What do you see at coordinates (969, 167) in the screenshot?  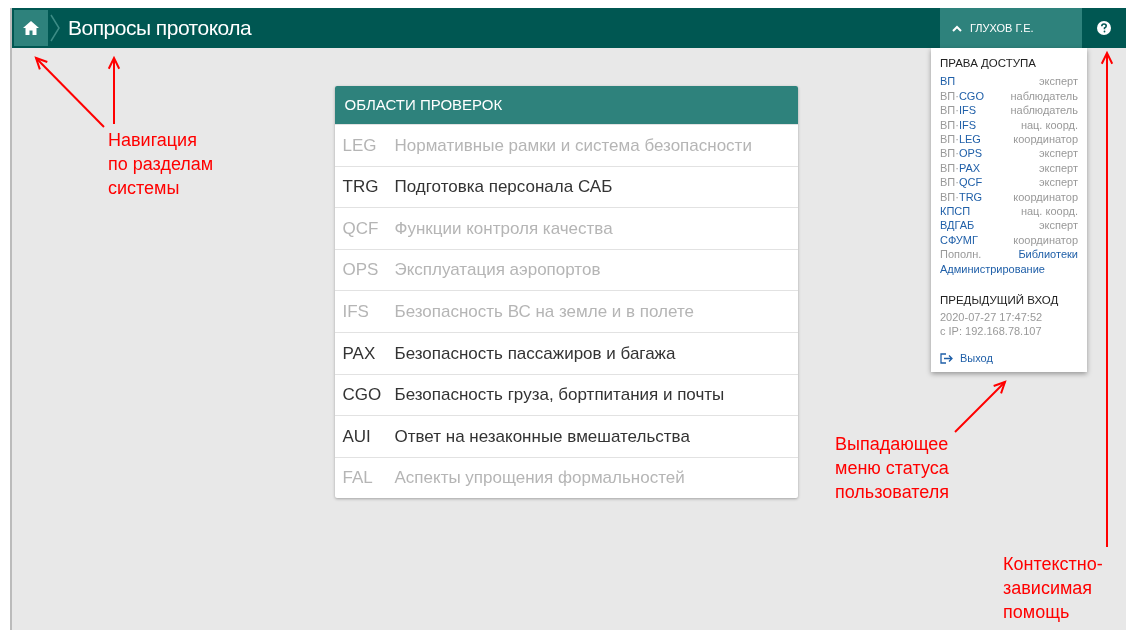 I see `right-link: PAX` at bounding box center [969, 167].